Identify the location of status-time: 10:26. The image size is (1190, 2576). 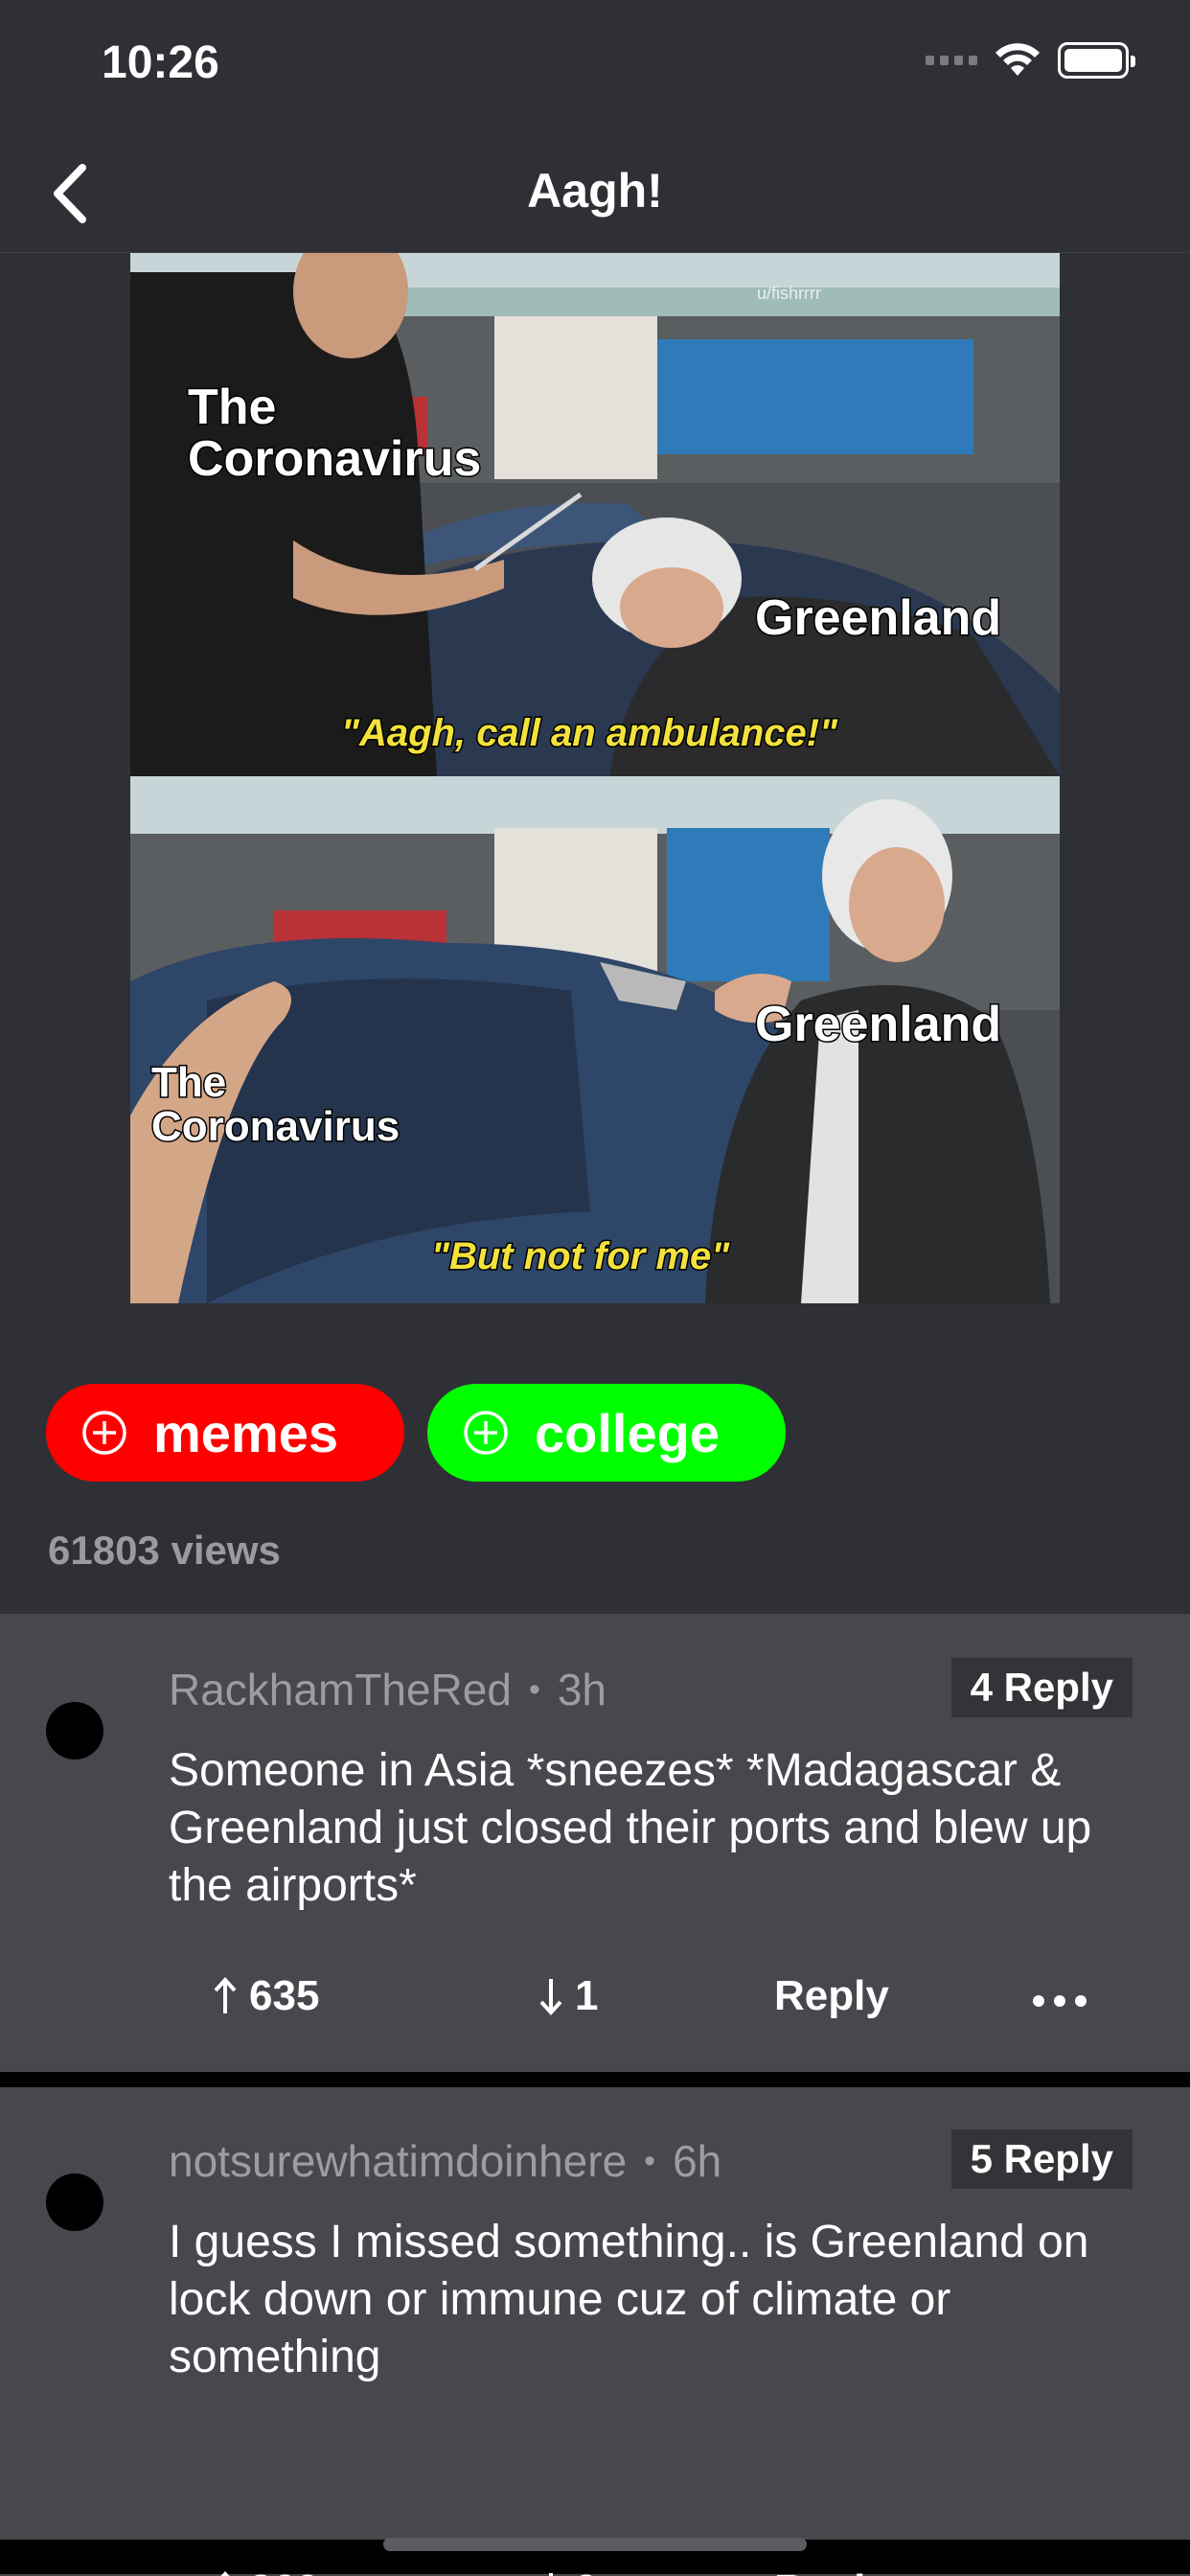
(160, 63).